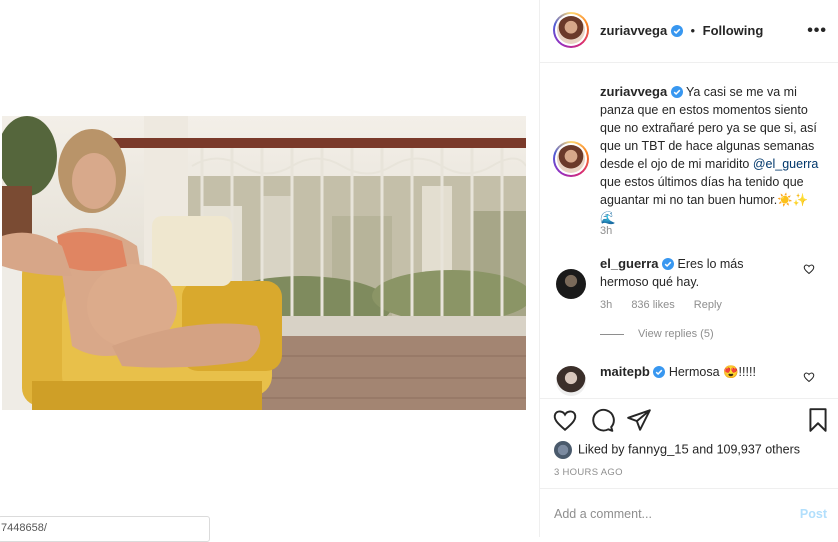  I want to click on likes-summary: Liked by fannyg_15 and 109,937 others, so click(677, 450).